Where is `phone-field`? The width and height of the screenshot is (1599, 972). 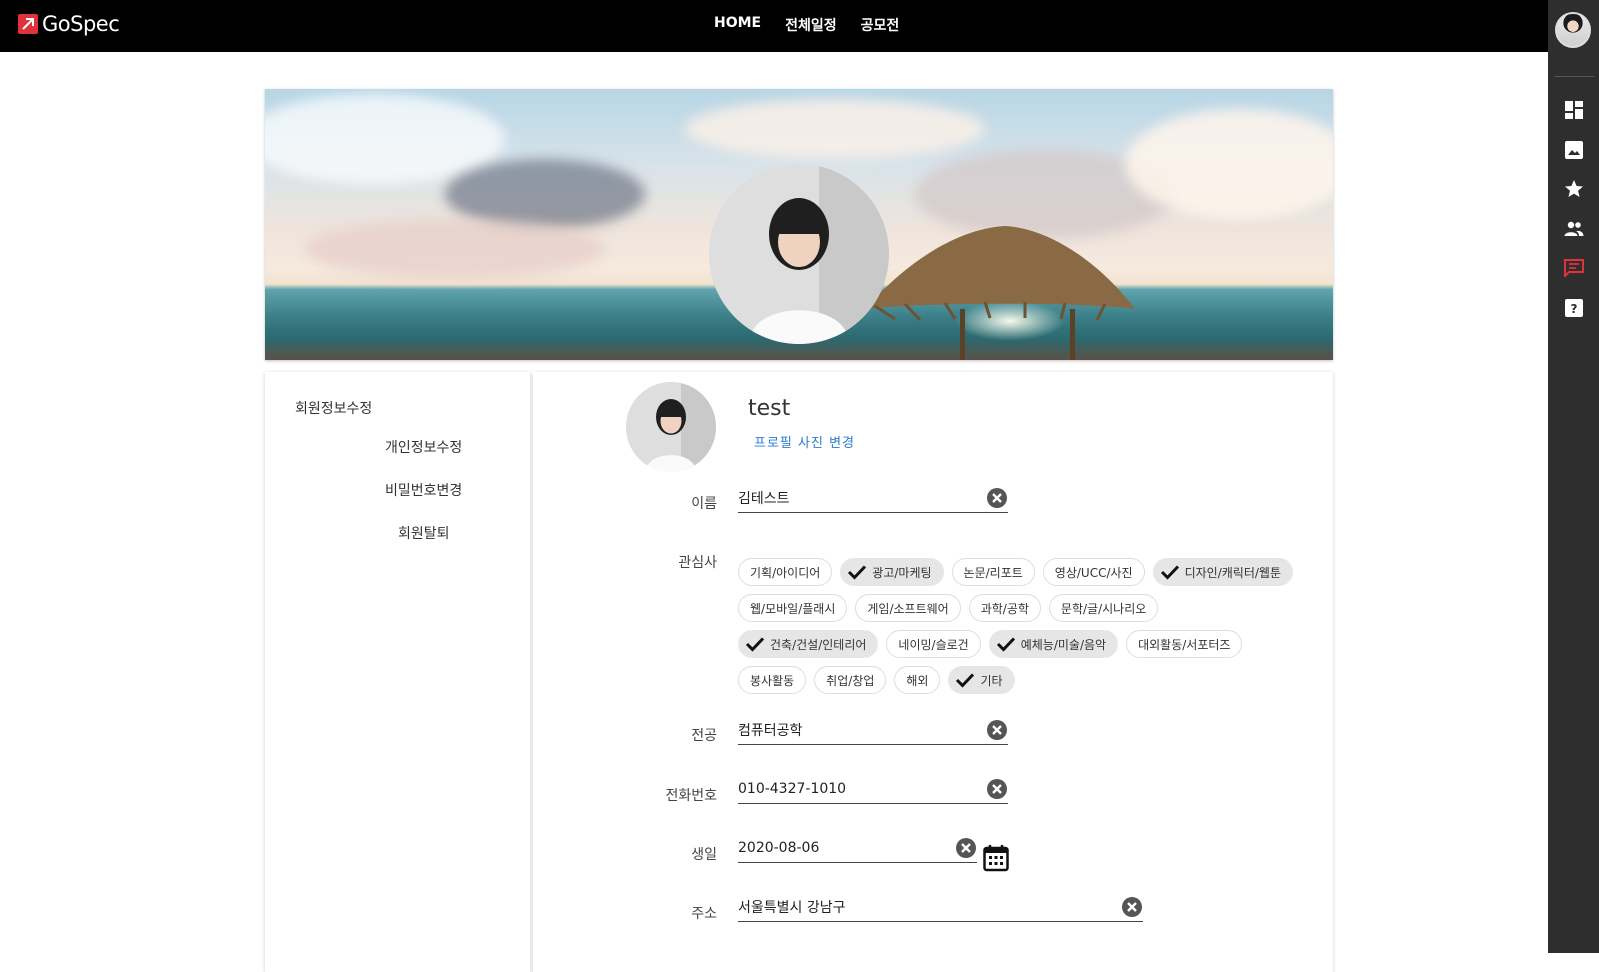 phone-field is located at coordinates (873, 790).